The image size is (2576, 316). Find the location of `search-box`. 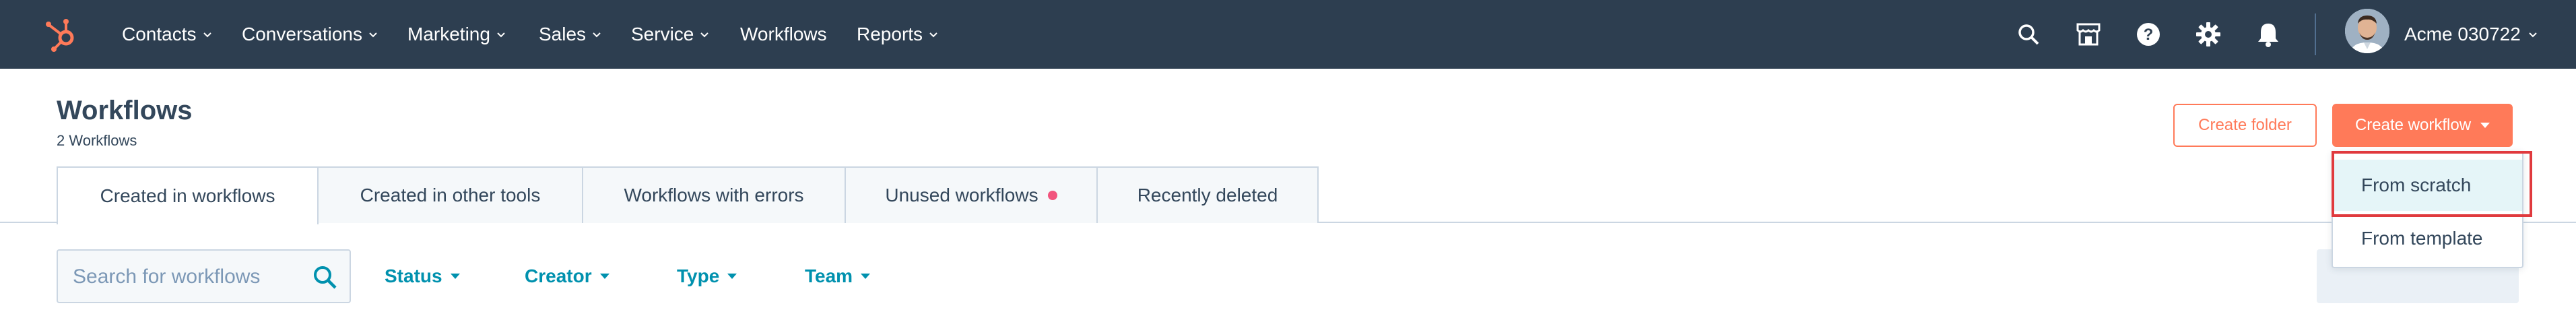

search-box is located at coordinates (204, 276).